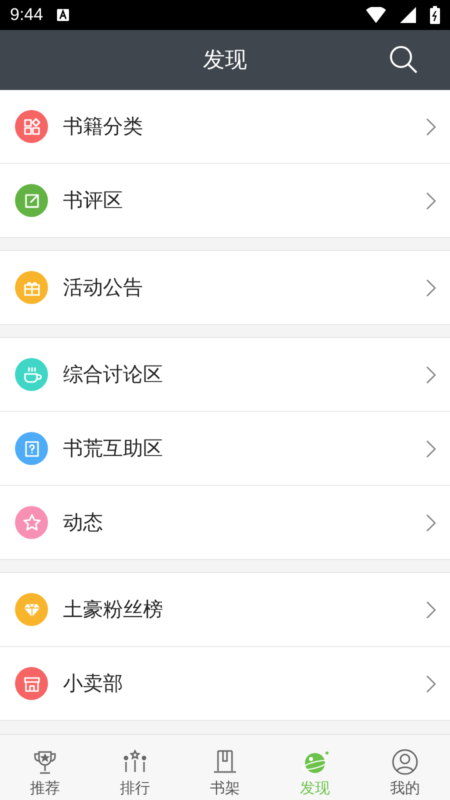 This screenshot has height=800, width=450. I want to click on menu-item: 活动公告, so click(225, 287).